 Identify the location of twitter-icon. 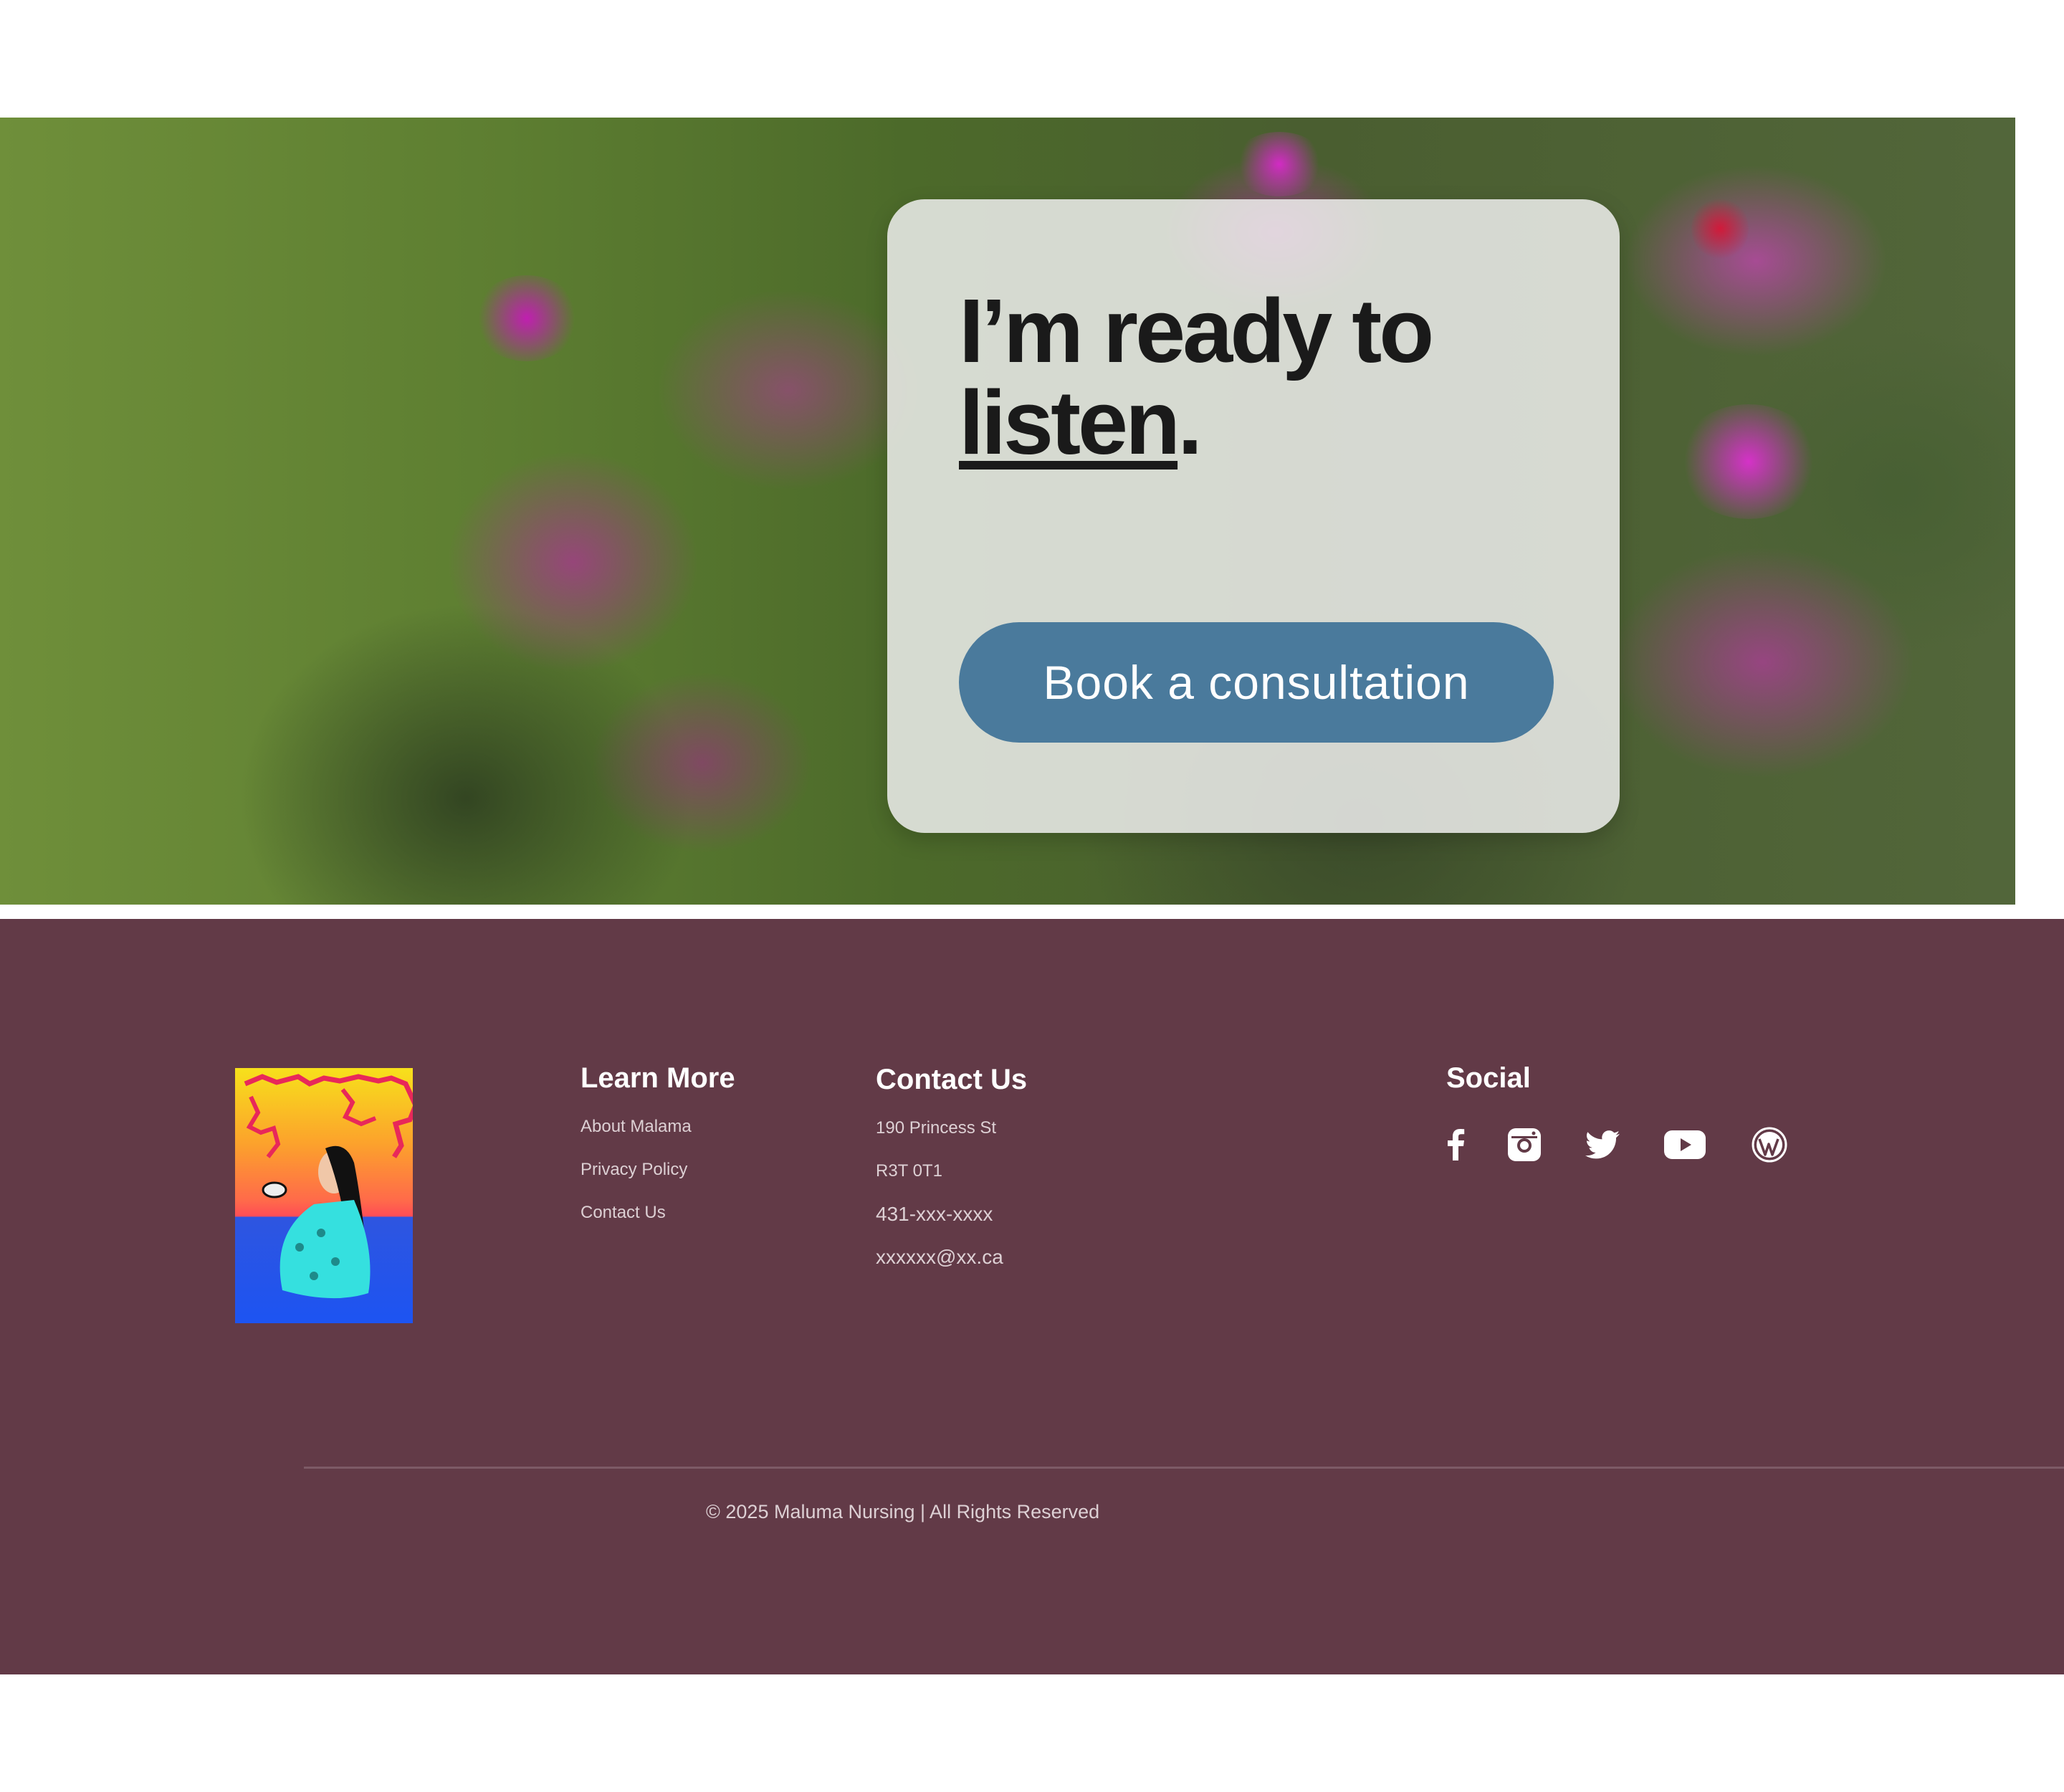
(1602, 1145).